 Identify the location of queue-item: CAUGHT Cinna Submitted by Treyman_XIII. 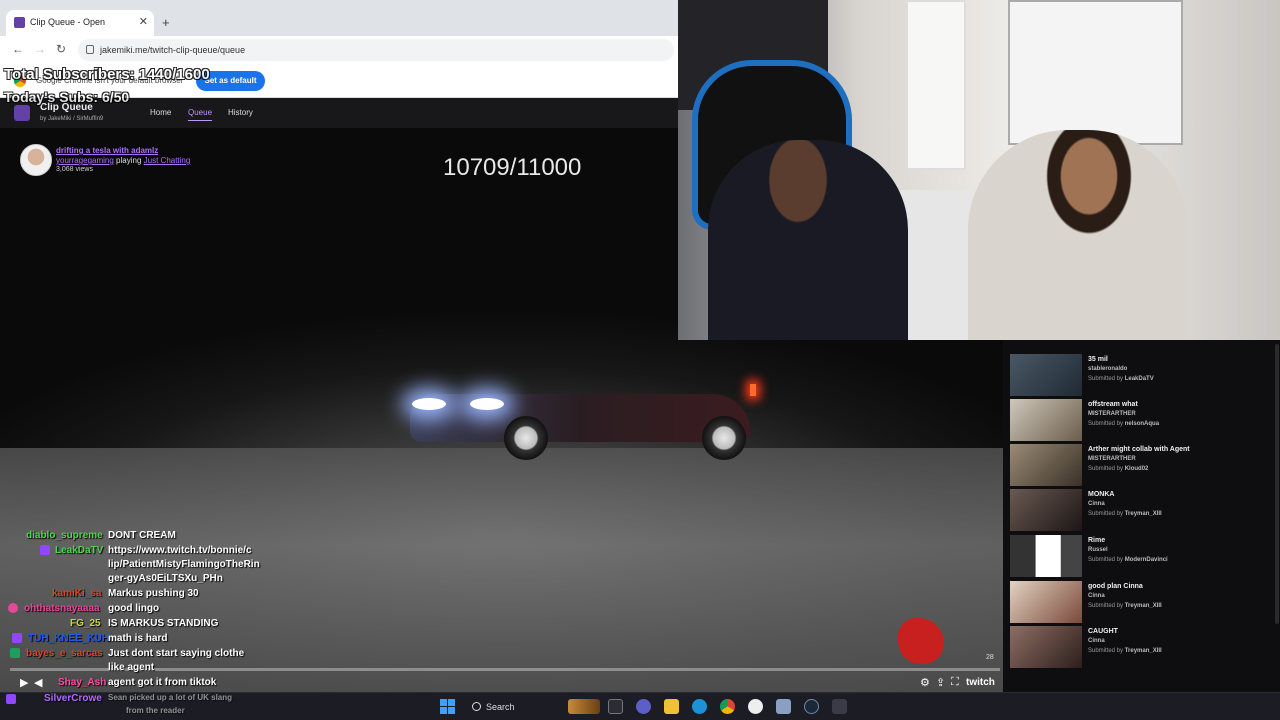
(1145, 648).